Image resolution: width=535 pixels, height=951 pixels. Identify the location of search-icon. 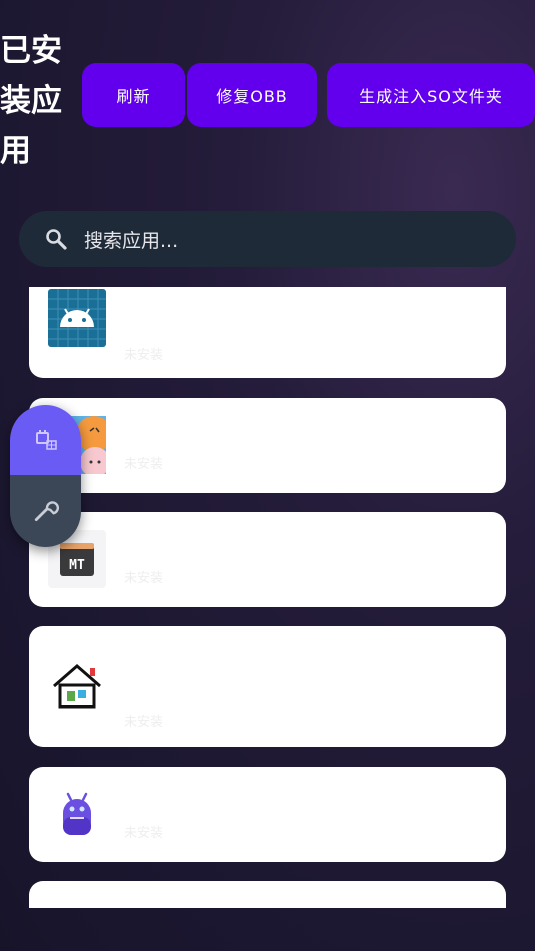
(56, 239).